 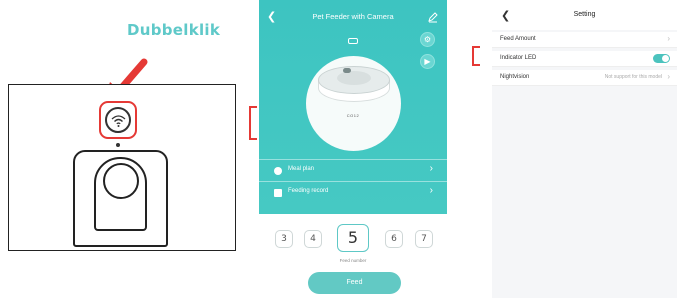 What do you see at coordinates (584, 59) in the screenshot?
I see `setting-row-indicator-led: Indicator LED` at bounding box center [584, 59].